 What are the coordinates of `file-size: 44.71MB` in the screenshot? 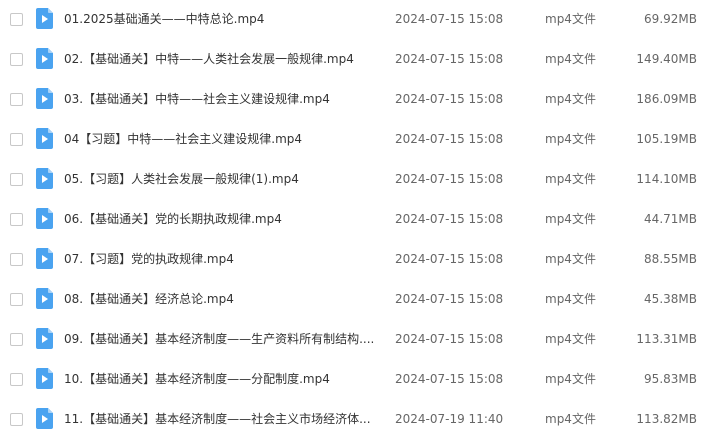 It's located at (670, 219).